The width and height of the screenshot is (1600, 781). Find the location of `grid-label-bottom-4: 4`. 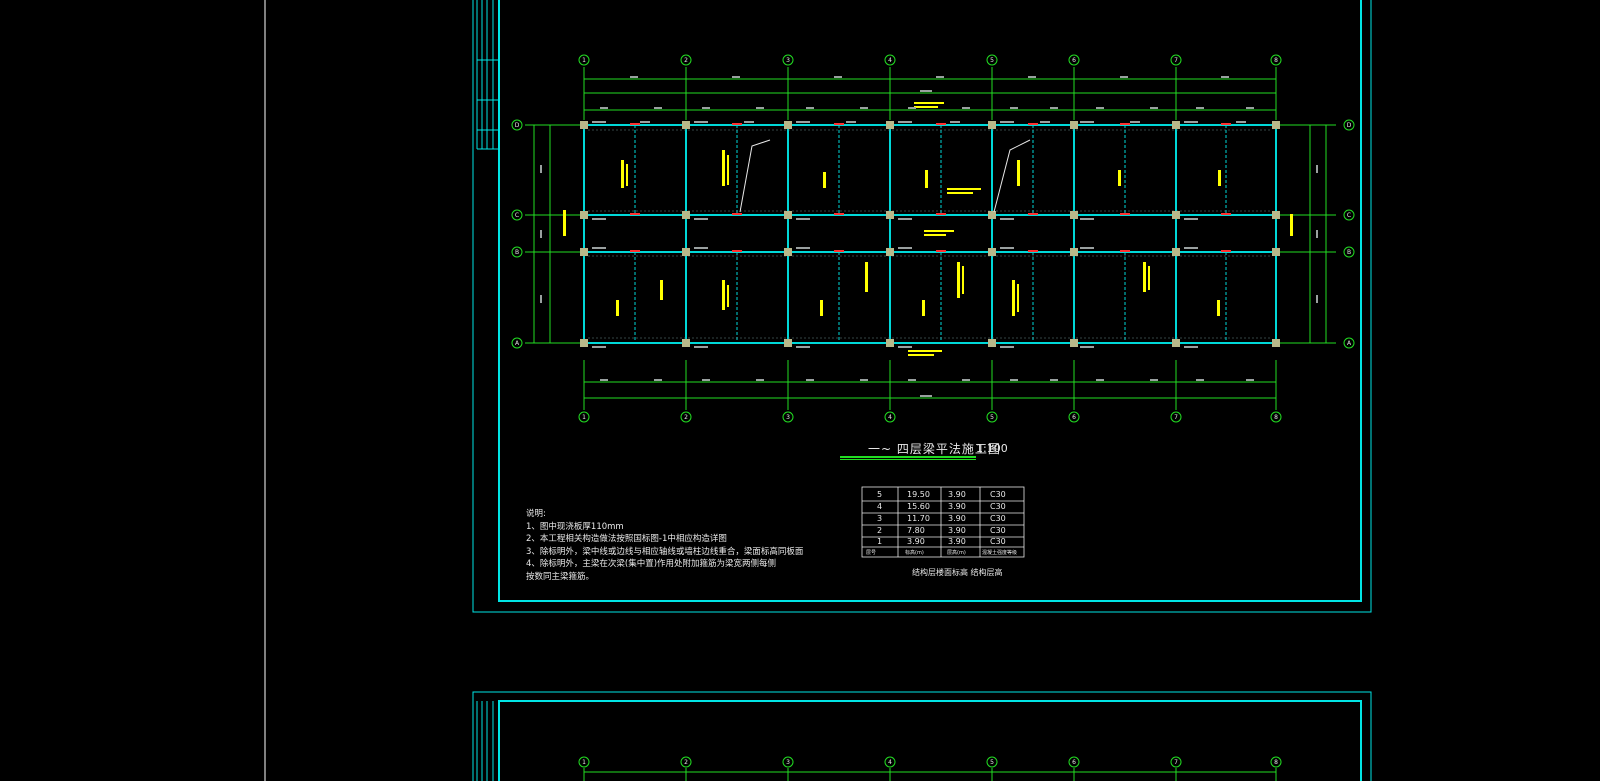

grid-label-bottom-4: 4 is located at coordinates (890, 417).